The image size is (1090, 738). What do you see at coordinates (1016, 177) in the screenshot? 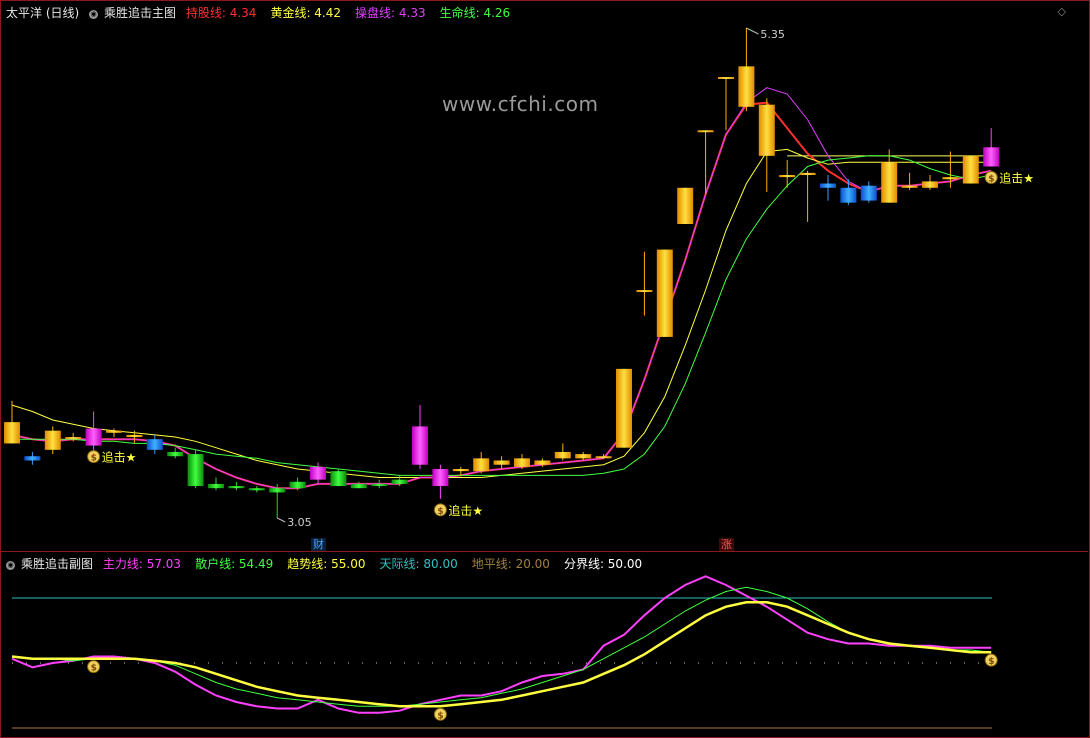
I see `signal-label-2: 追击★` at bounding box center [1016, 177].